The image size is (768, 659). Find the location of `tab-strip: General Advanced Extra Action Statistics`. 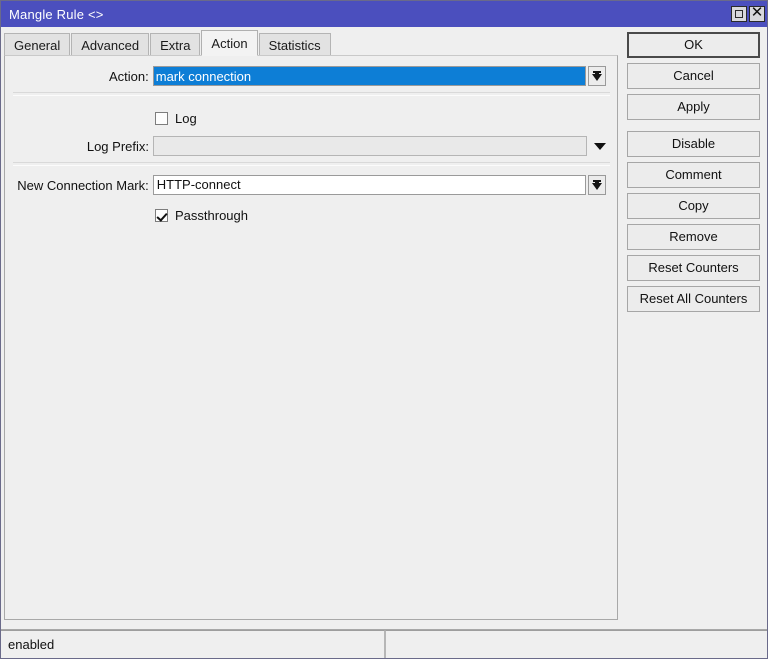

tab-strip: General Advanced Extra Action Statistics is located at coordinates (311, 43).